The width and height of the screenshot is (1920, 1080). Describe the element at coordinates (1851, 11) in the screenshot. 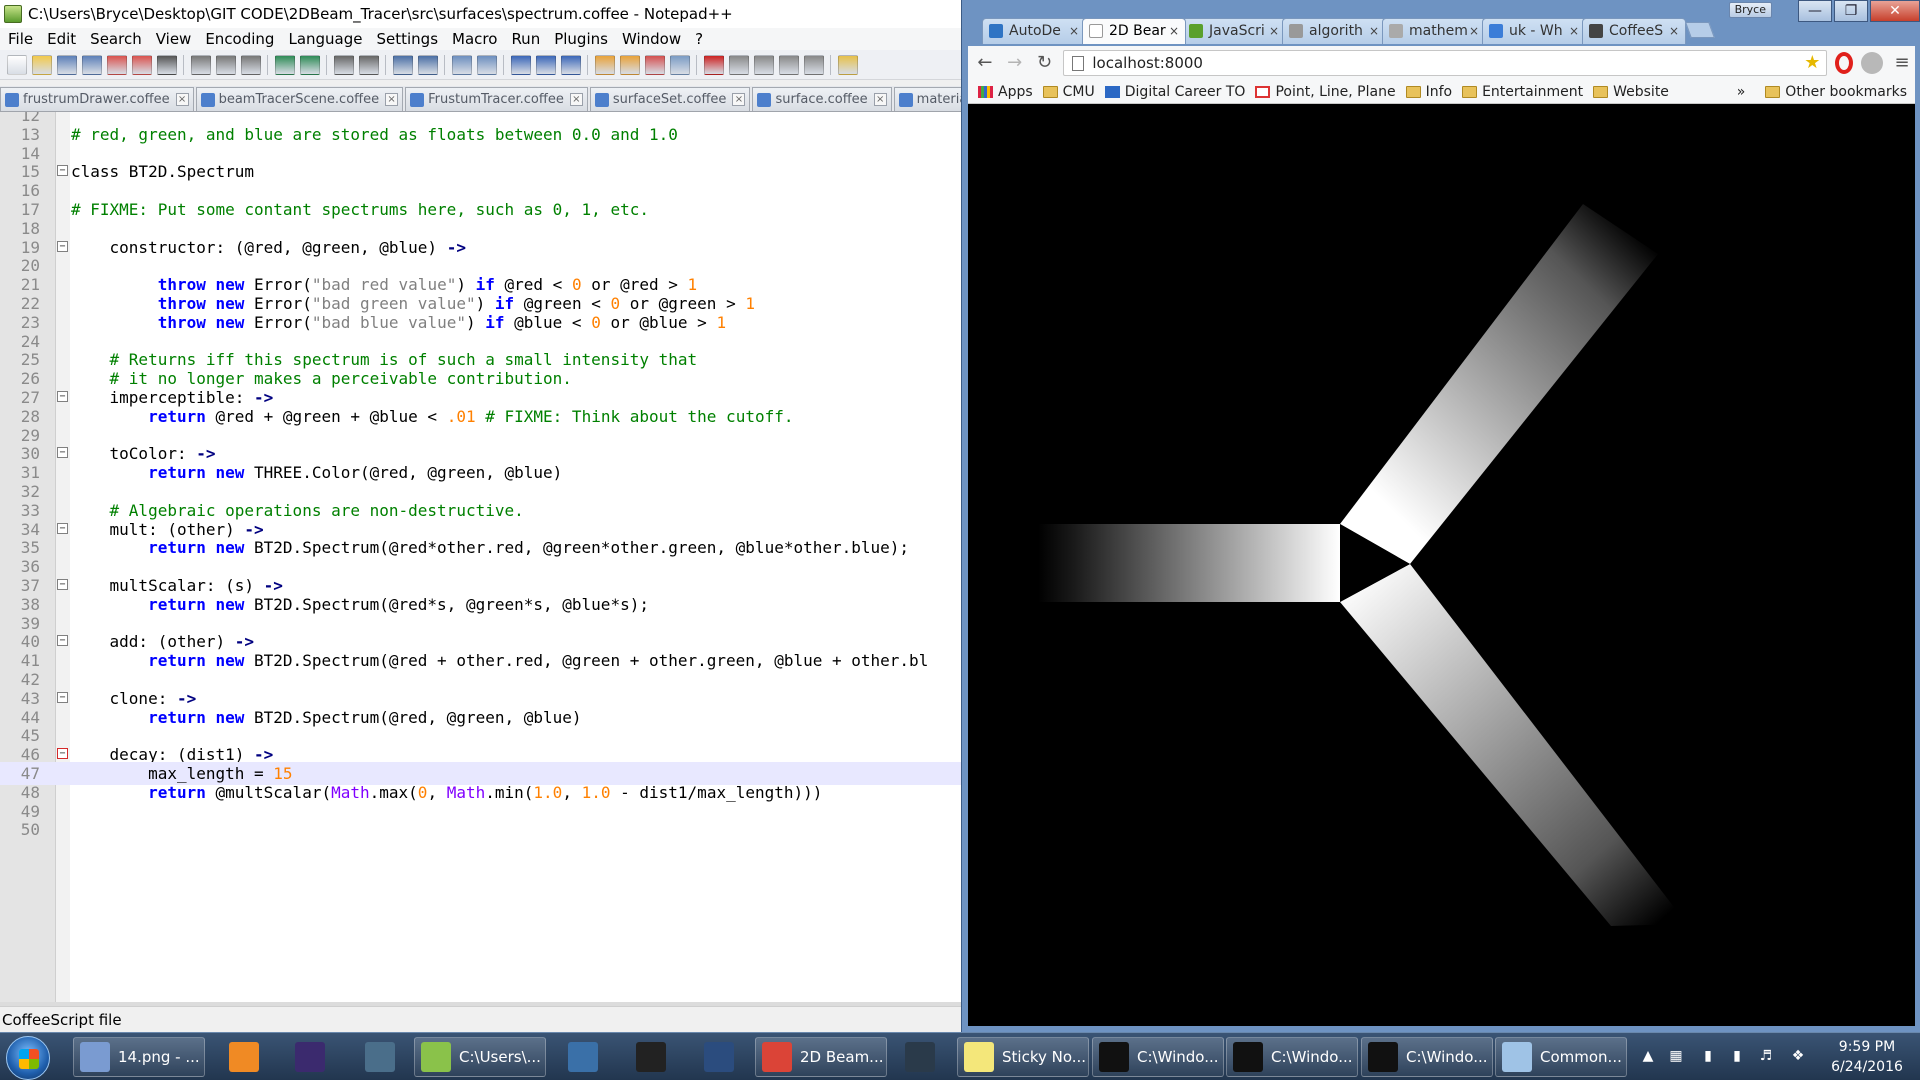

I see `restore-button: ❐` at that location.